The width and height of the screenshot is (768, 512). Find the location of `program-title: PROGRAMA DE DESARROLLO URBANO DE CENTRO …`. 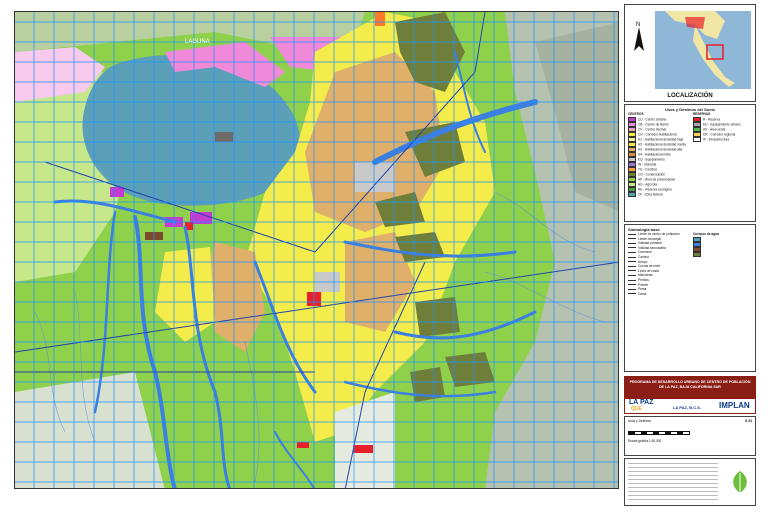

program-title: PROGRAMA DE DESARROLLO URBANO DE CENTRO … is located at coordinates (690, 384).